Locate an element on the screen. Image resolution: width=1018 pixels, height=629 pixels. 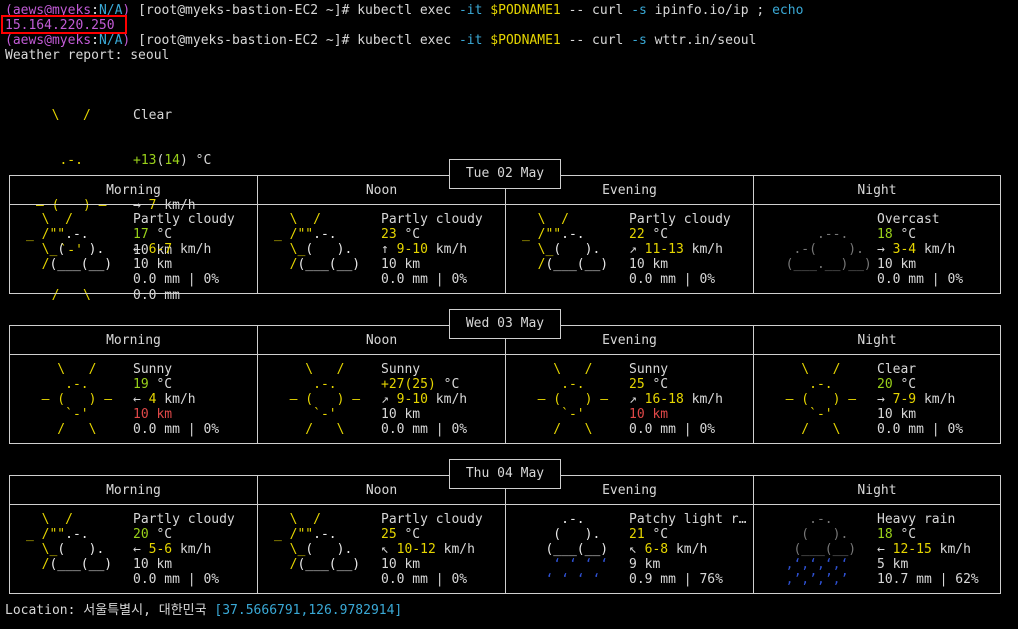
wind: → 7-9 km/h is located at coordinates (916, 399).